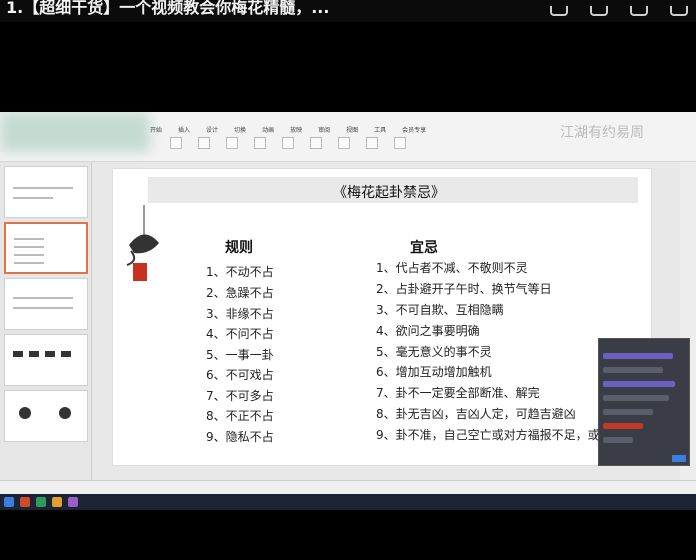 The width and height of the screenshot is (696, 560). Describe the element at coordinates (268, 130) in the screenshot. I see `menu-item: 动画` at that location.